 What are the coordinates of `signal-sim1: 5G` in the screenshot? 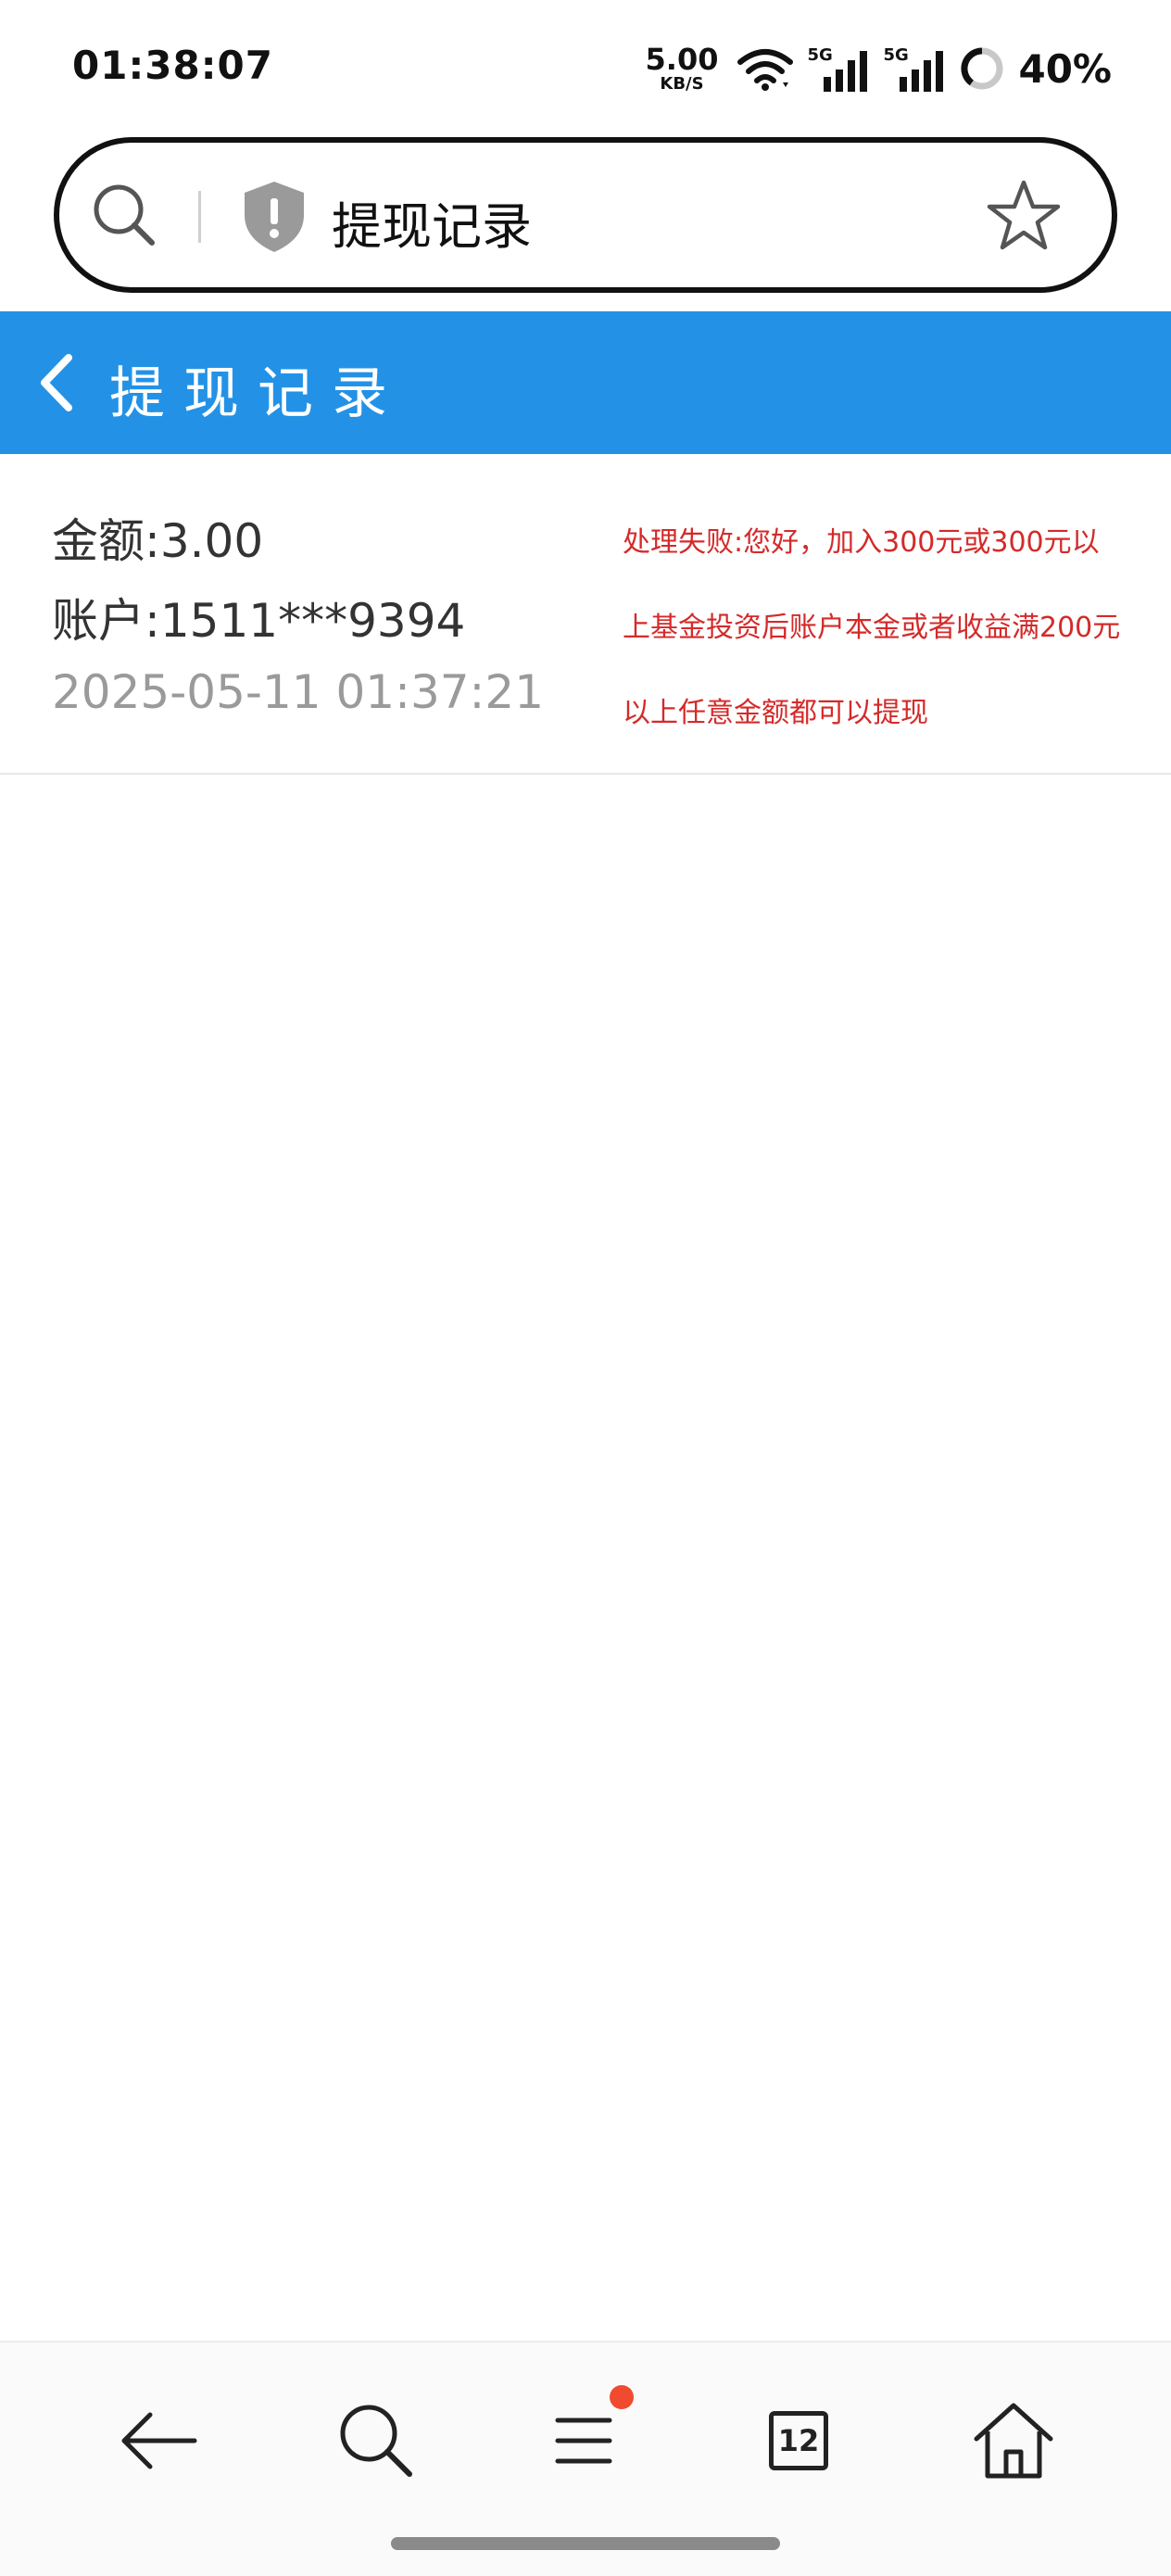 It's located at (839, 68).